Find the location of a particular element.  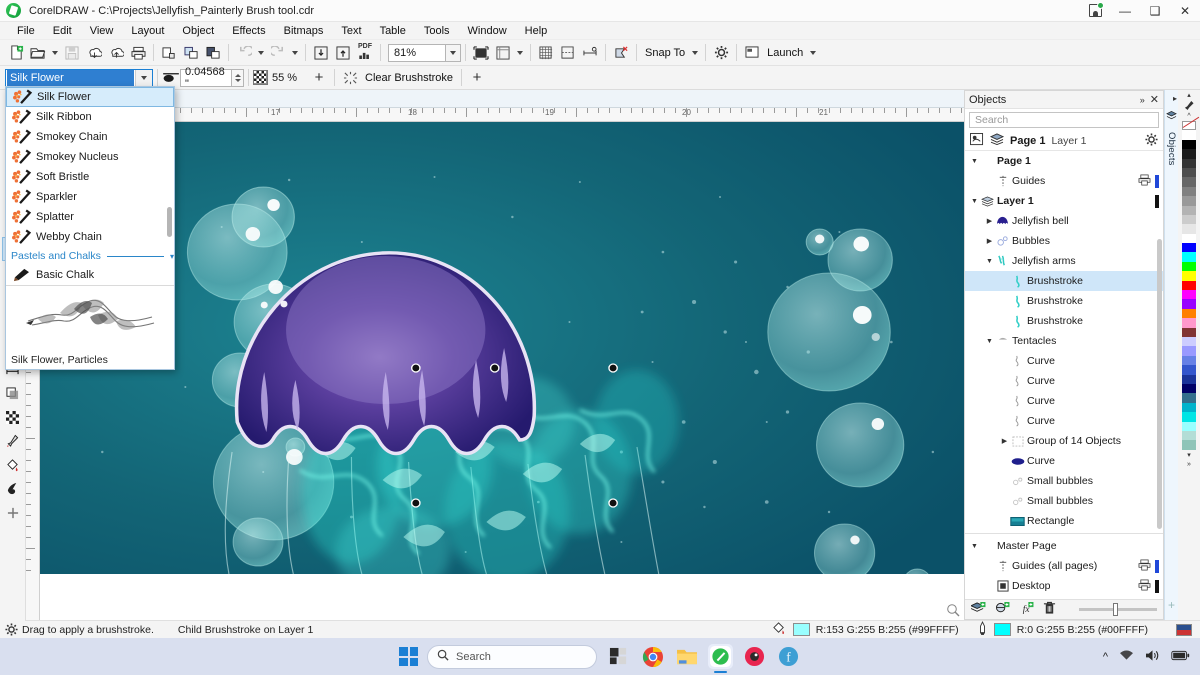

object-tree-row: ▼ Tentacles is located at coordinates (1064, 341).